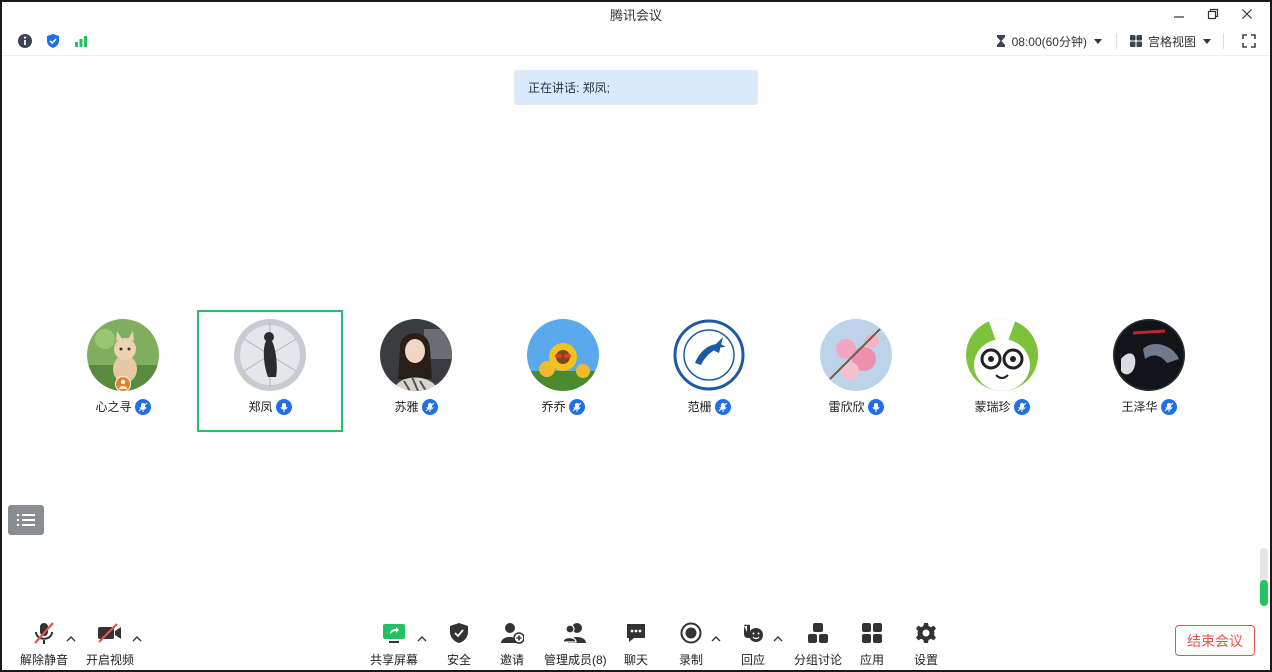 This screenshot has width=1272, height=672. I want to click on minimize-icon, so click(1179, 17).